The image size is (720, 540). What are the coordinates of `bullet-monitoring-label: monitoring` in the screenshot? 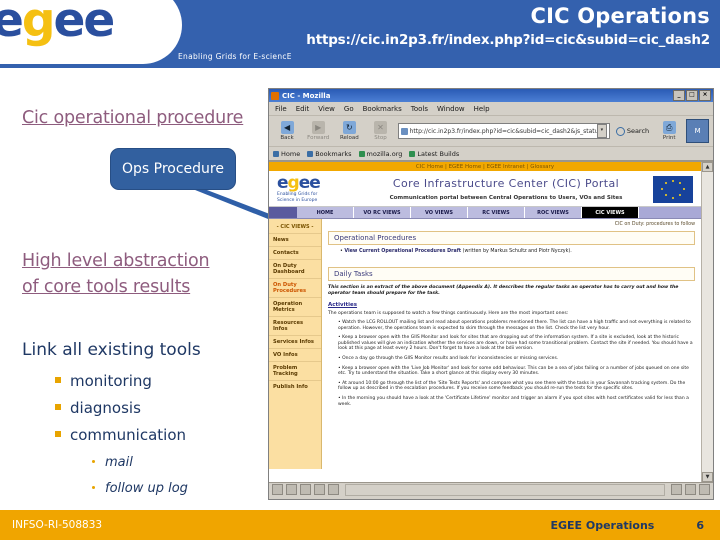 It's located at (111, 381).